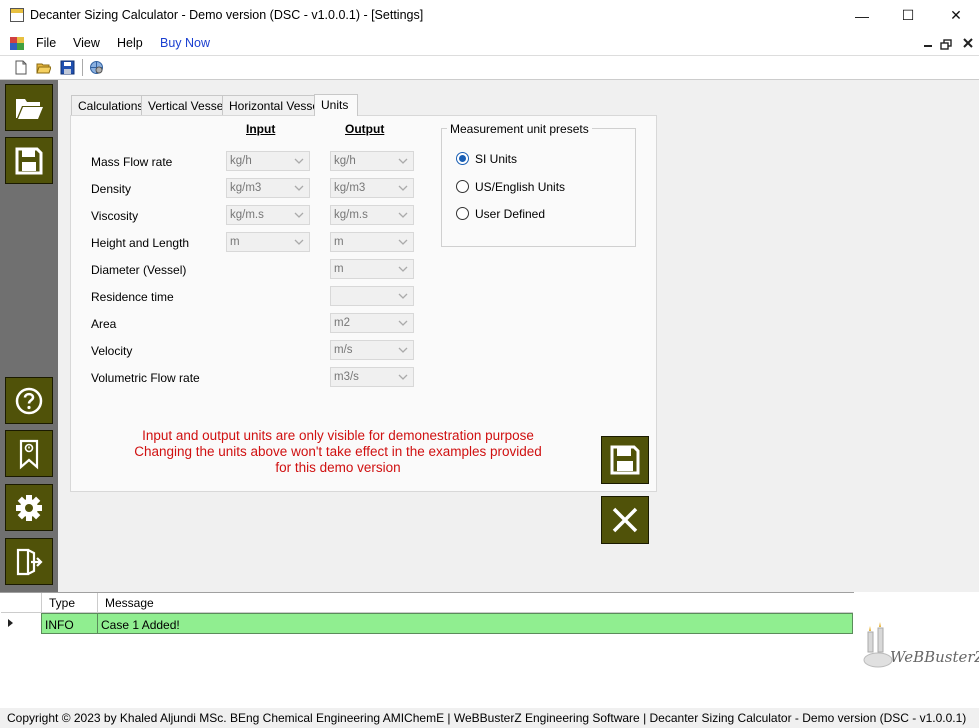  What do you see at coordinates (46, 43) in the screenshot?
I see `menu-file: File` at bounding box center [46, 43].